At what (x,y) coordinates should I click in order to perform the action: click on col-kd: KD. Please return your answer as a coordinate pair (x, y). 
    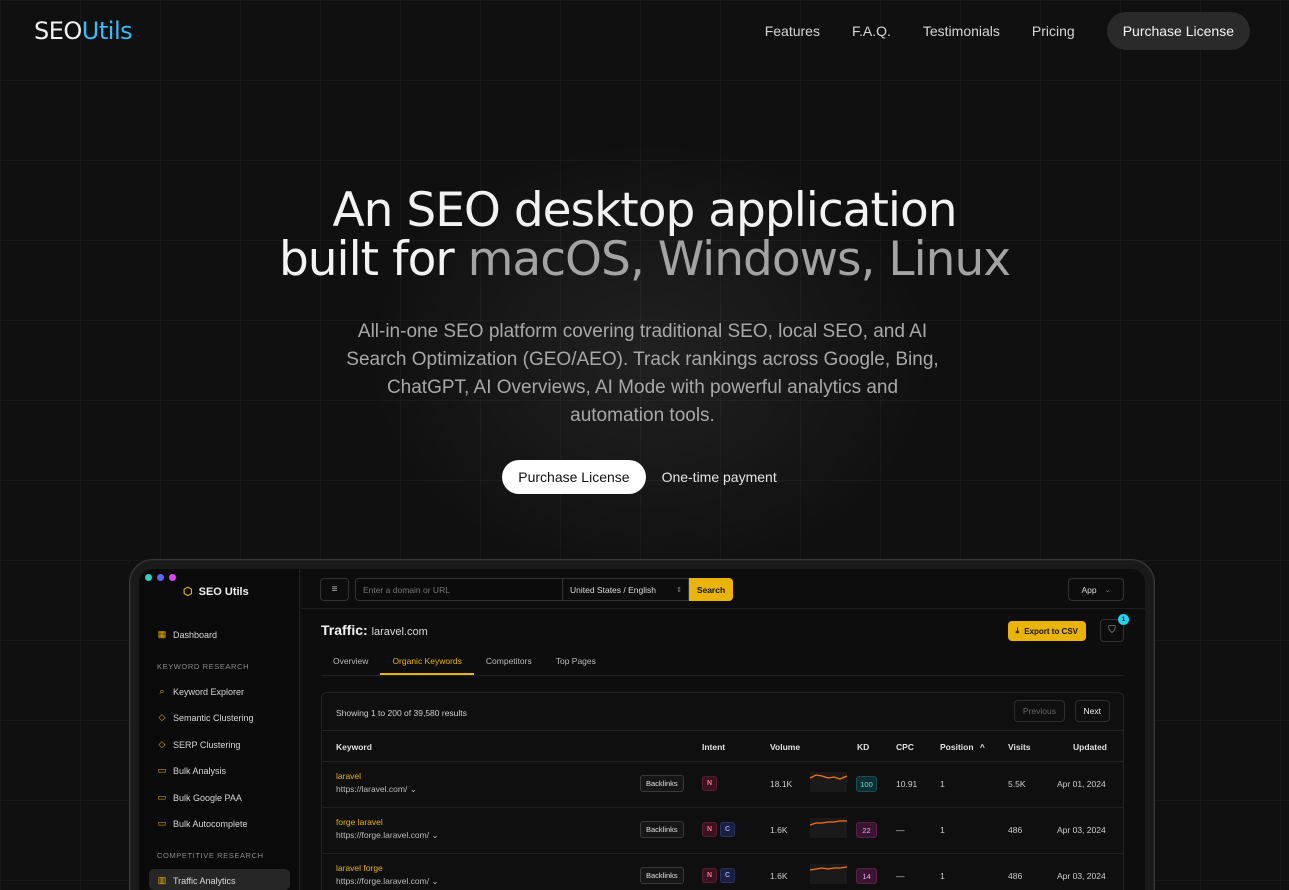
    Looking at the image, I should click on (863, 747).